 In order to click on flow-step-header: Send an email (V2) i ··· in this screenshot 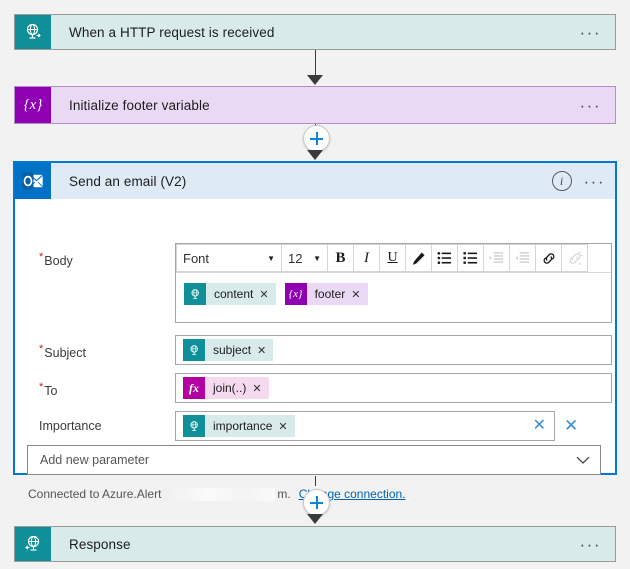, I will do `click(315, 181)`.